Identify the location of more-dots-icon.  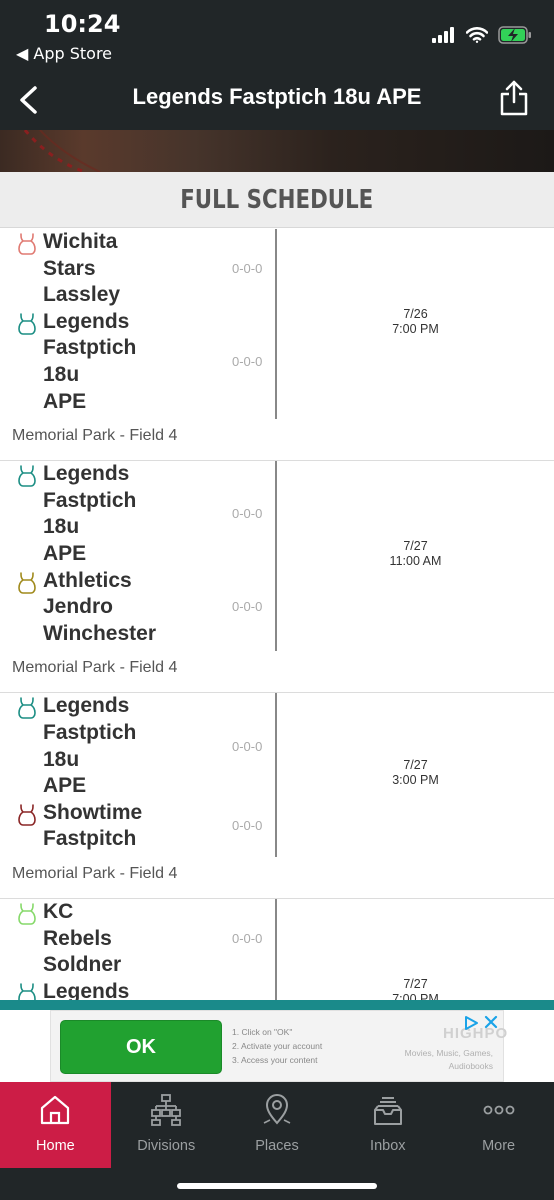
(499, 1110).